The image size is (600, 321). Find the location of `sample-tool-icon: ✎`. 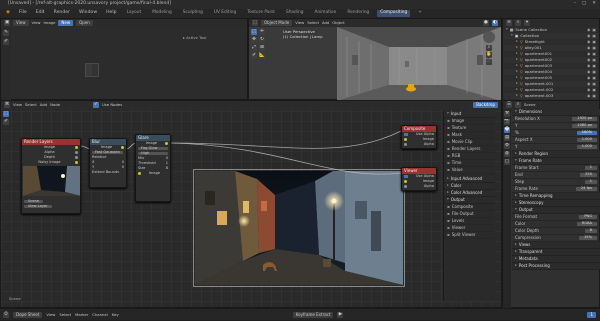

sample-tool-icon: ✎ is located at coordinates (6, 33).